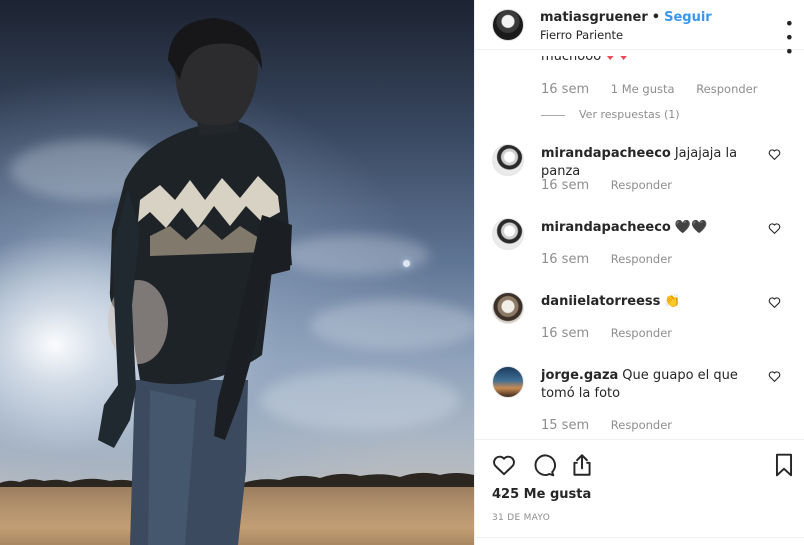 The width and height of the screenshot is (804, 545). What do you see at coordinates (639, 537) in the screenshot?
I see `divider` at bounding box center [639, 537].